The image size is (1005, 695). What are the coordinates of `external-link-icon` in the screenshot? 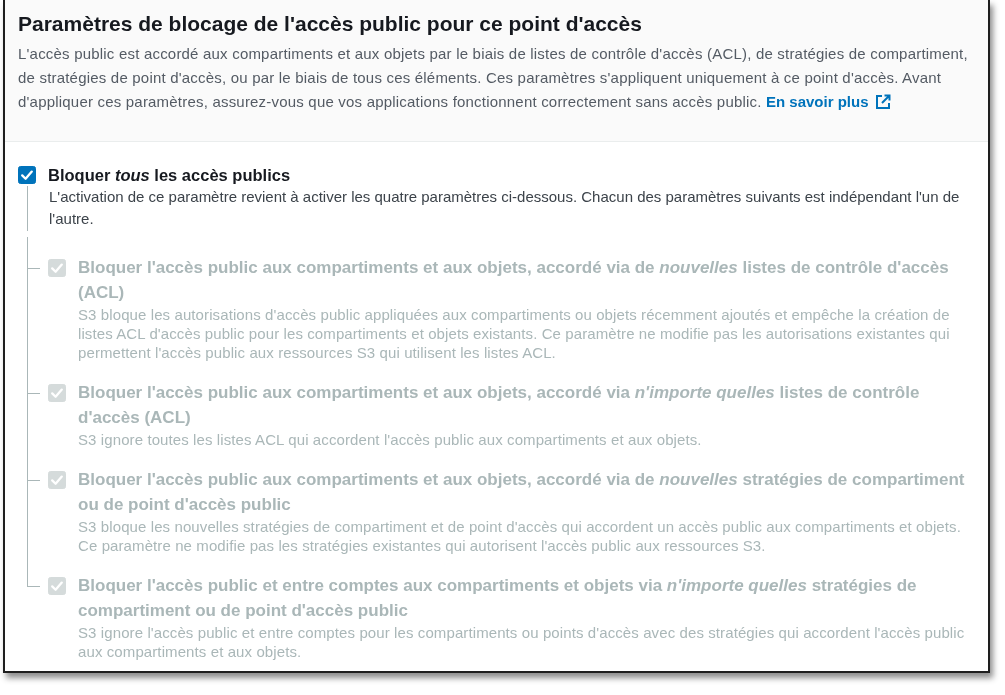 It's located at (882, 102).